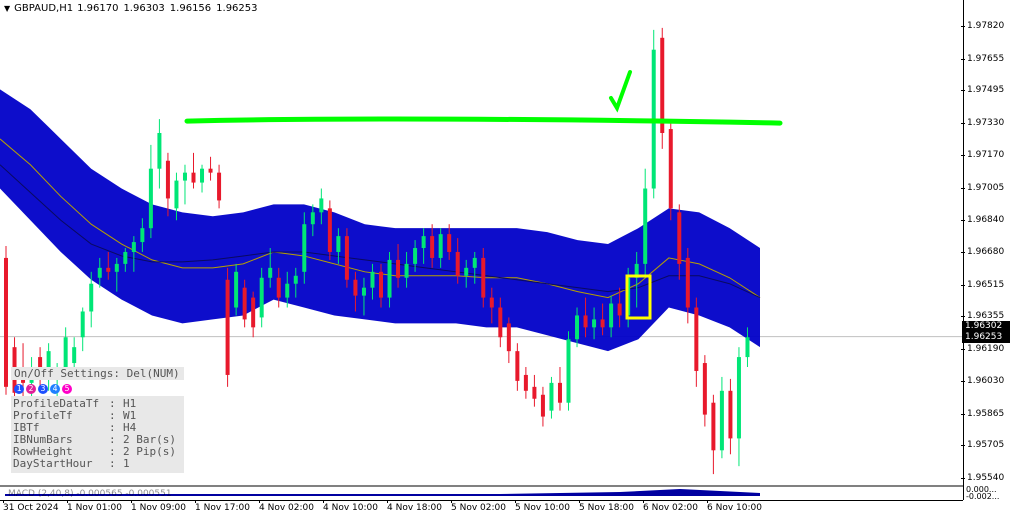 This screenshot has width=1012, height=522. What do you see at coordinates (222, 506) in the screenshot?
I see `time-tick: 1 Nov 17:00` at bounding box center [222, 506].